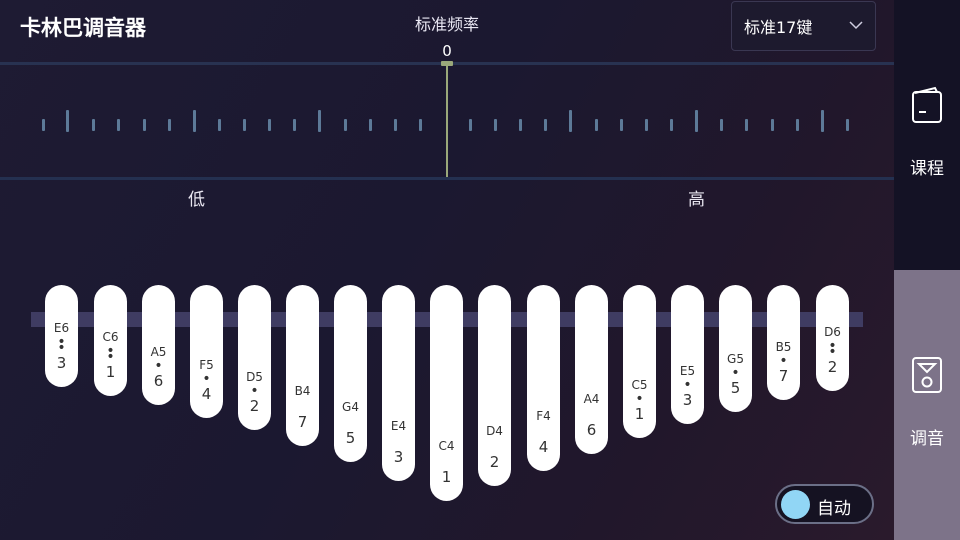 This screenshot has width=960, height=540. What do you see at coordinates (206, 365) in the screenshot?
I see `tine-note-label: F5` at bounding box center [206, 365].